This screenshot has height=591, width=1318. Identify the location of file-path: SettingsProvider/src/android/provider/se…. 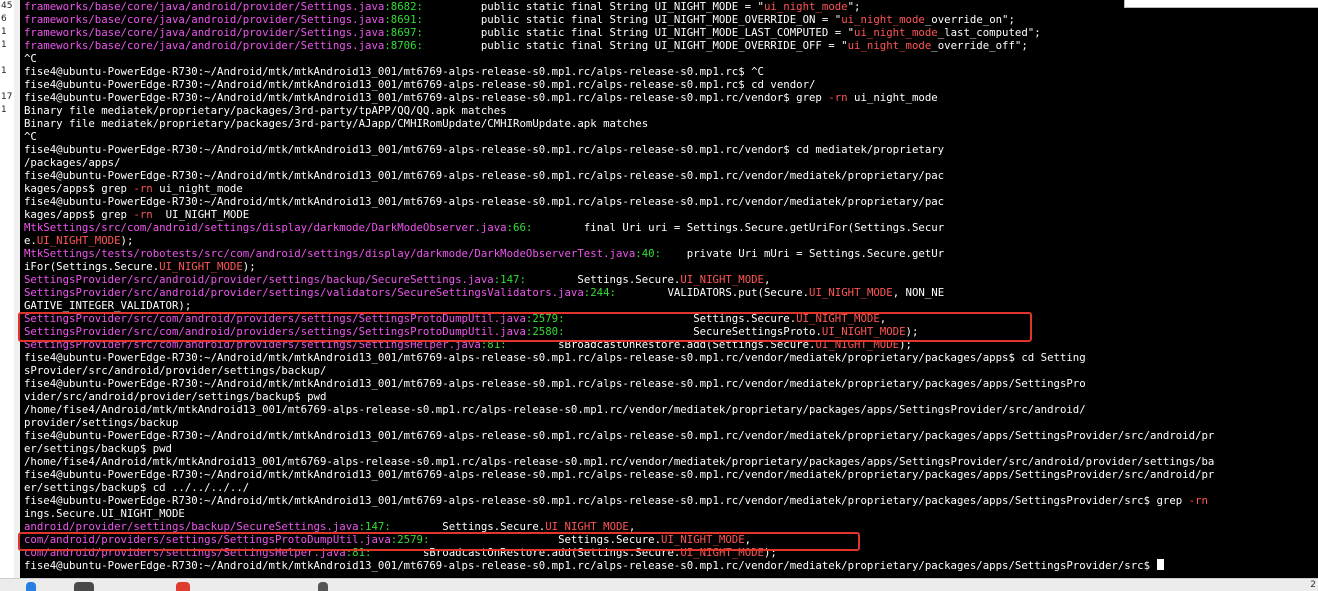
(259, 279).